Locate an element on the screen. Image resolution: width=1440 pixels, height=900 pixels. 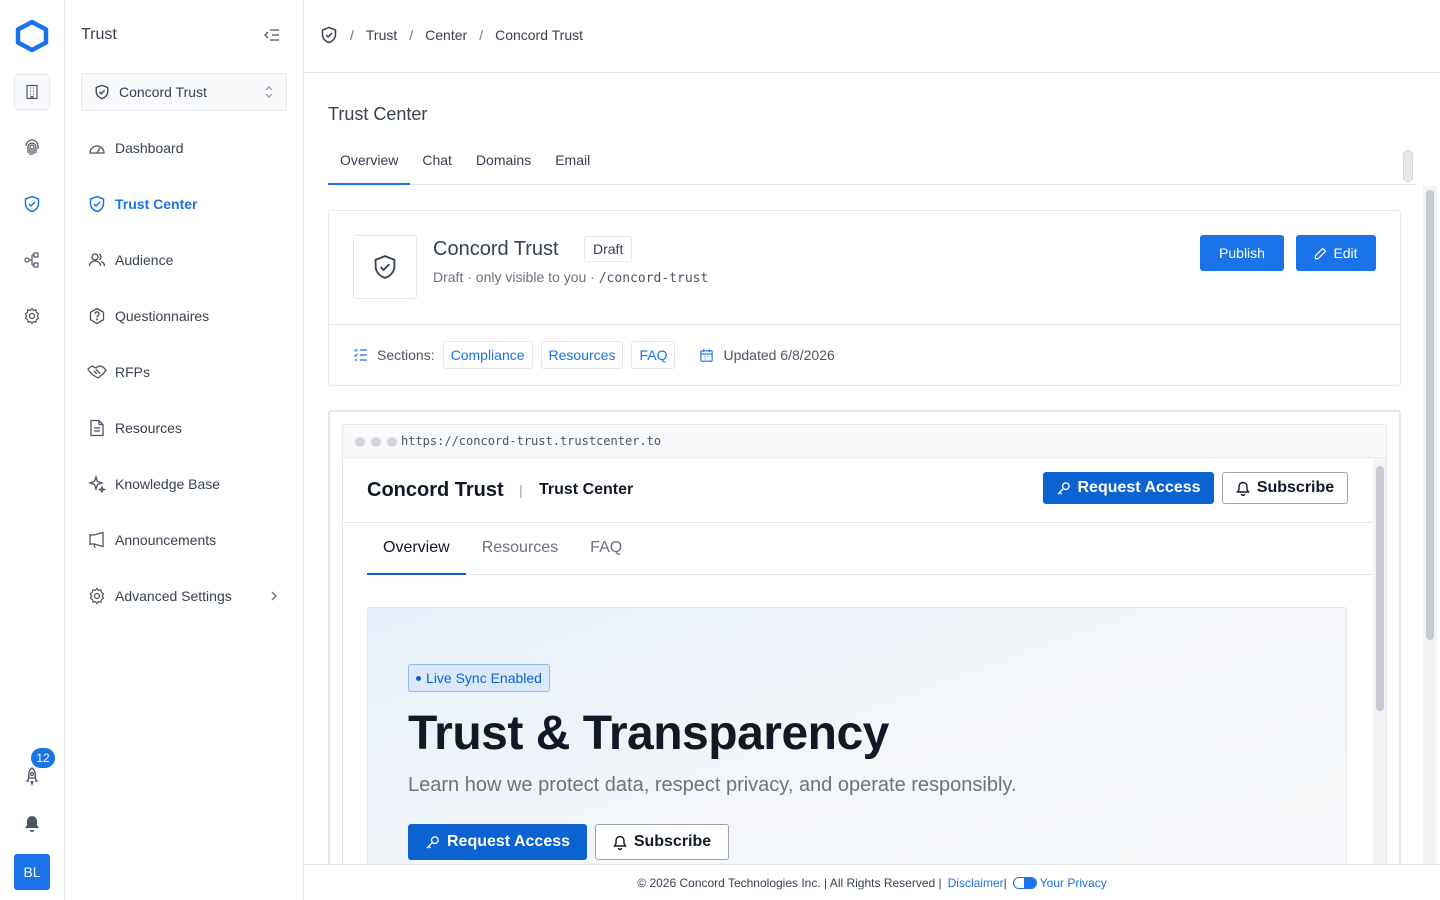
disclaimer-link: Disclaimer is located at coordinates (976, 883).